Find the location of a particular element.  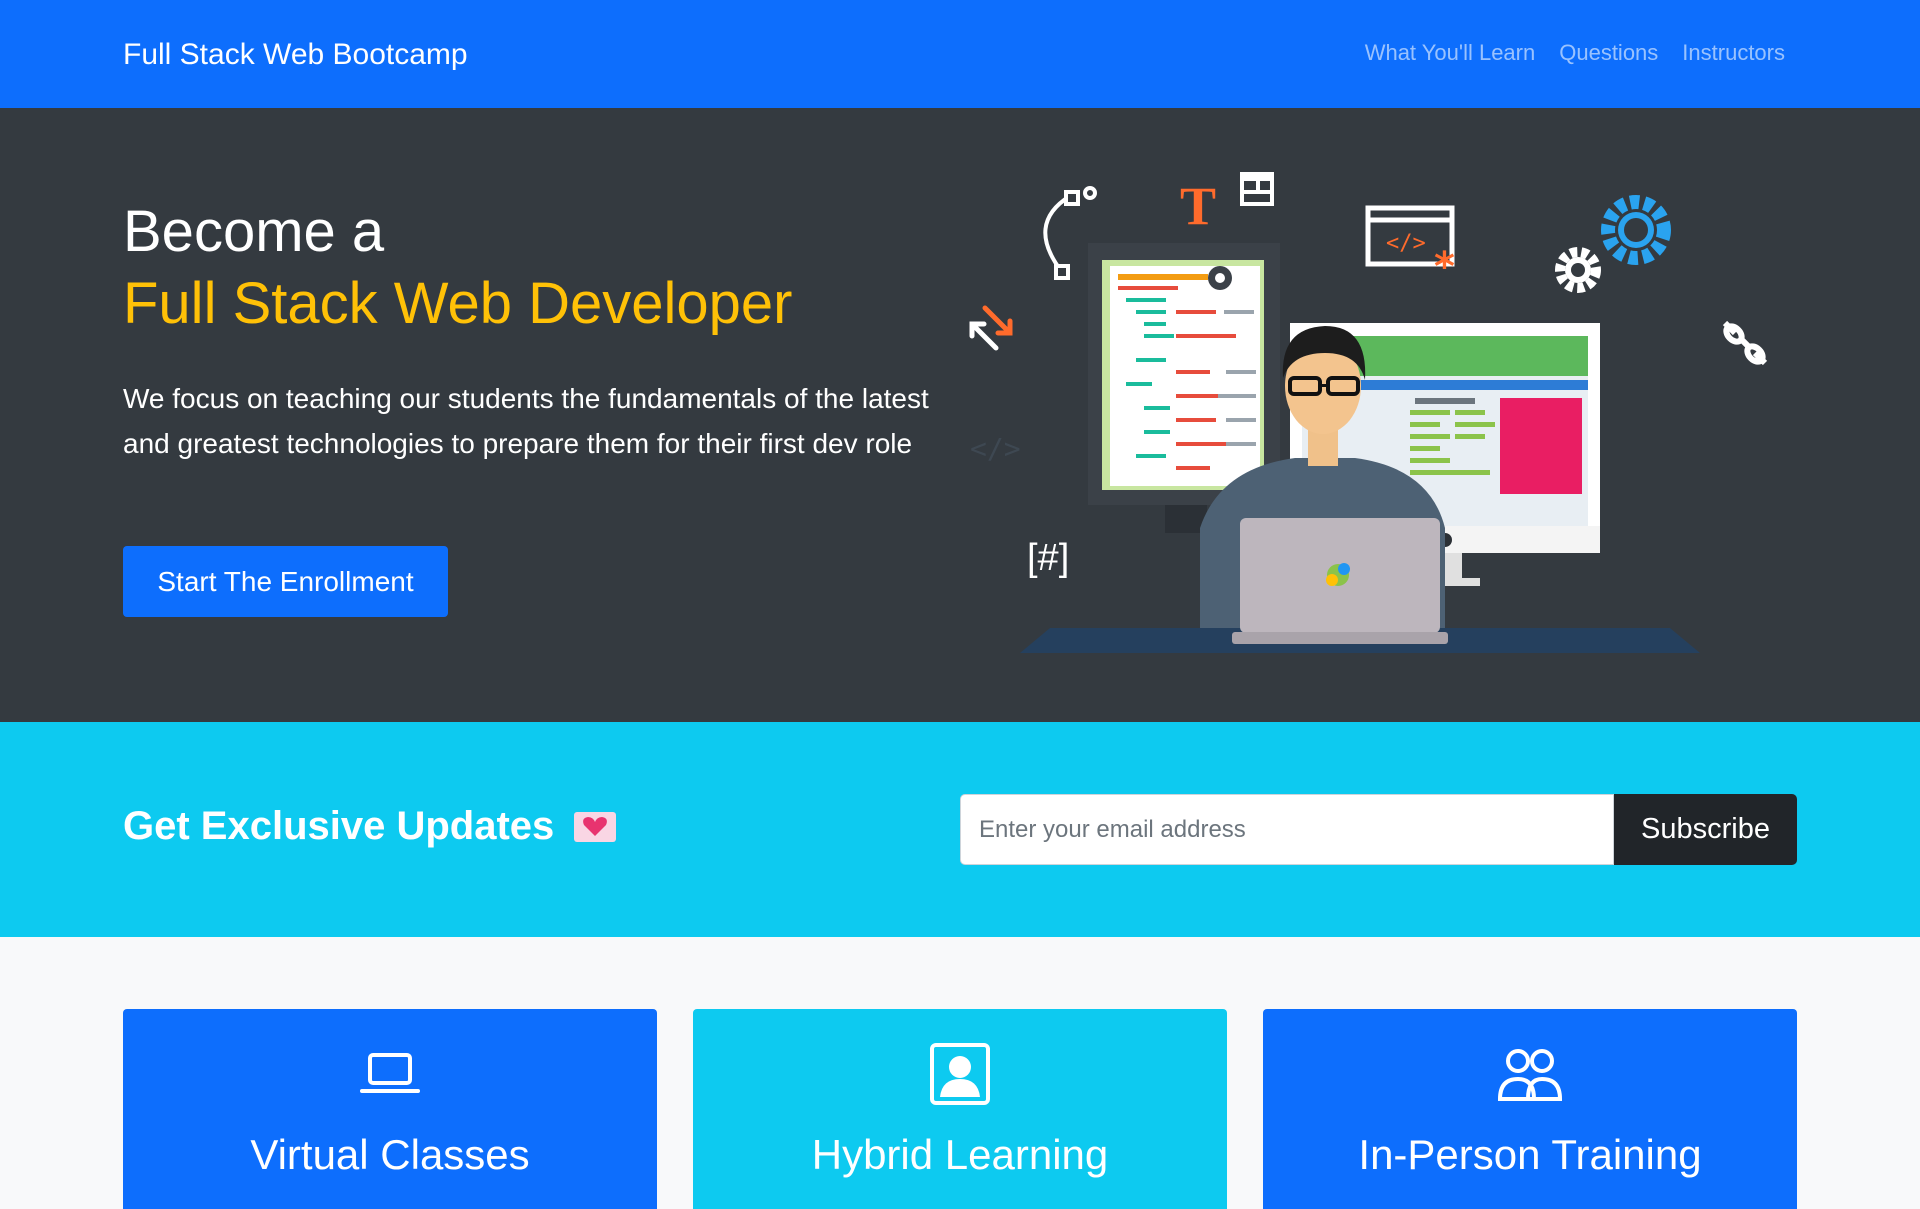

start-enrollment-button: Start The Enrollment is located at coordinates (285, 581).